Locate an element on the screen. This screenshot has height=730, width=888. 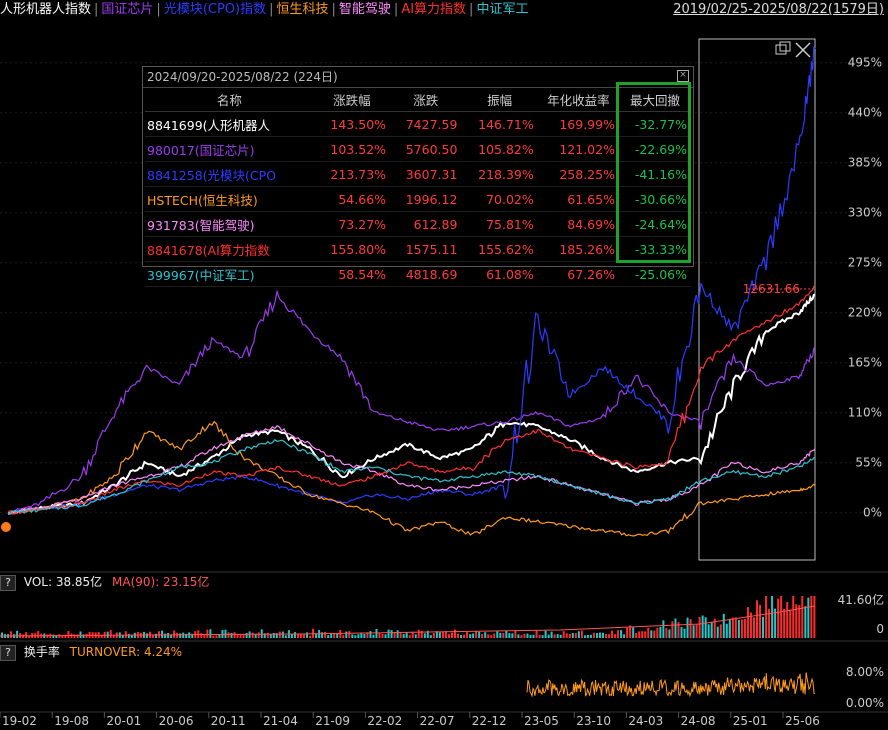
close-icon: × is located at coordinates (683, 76).